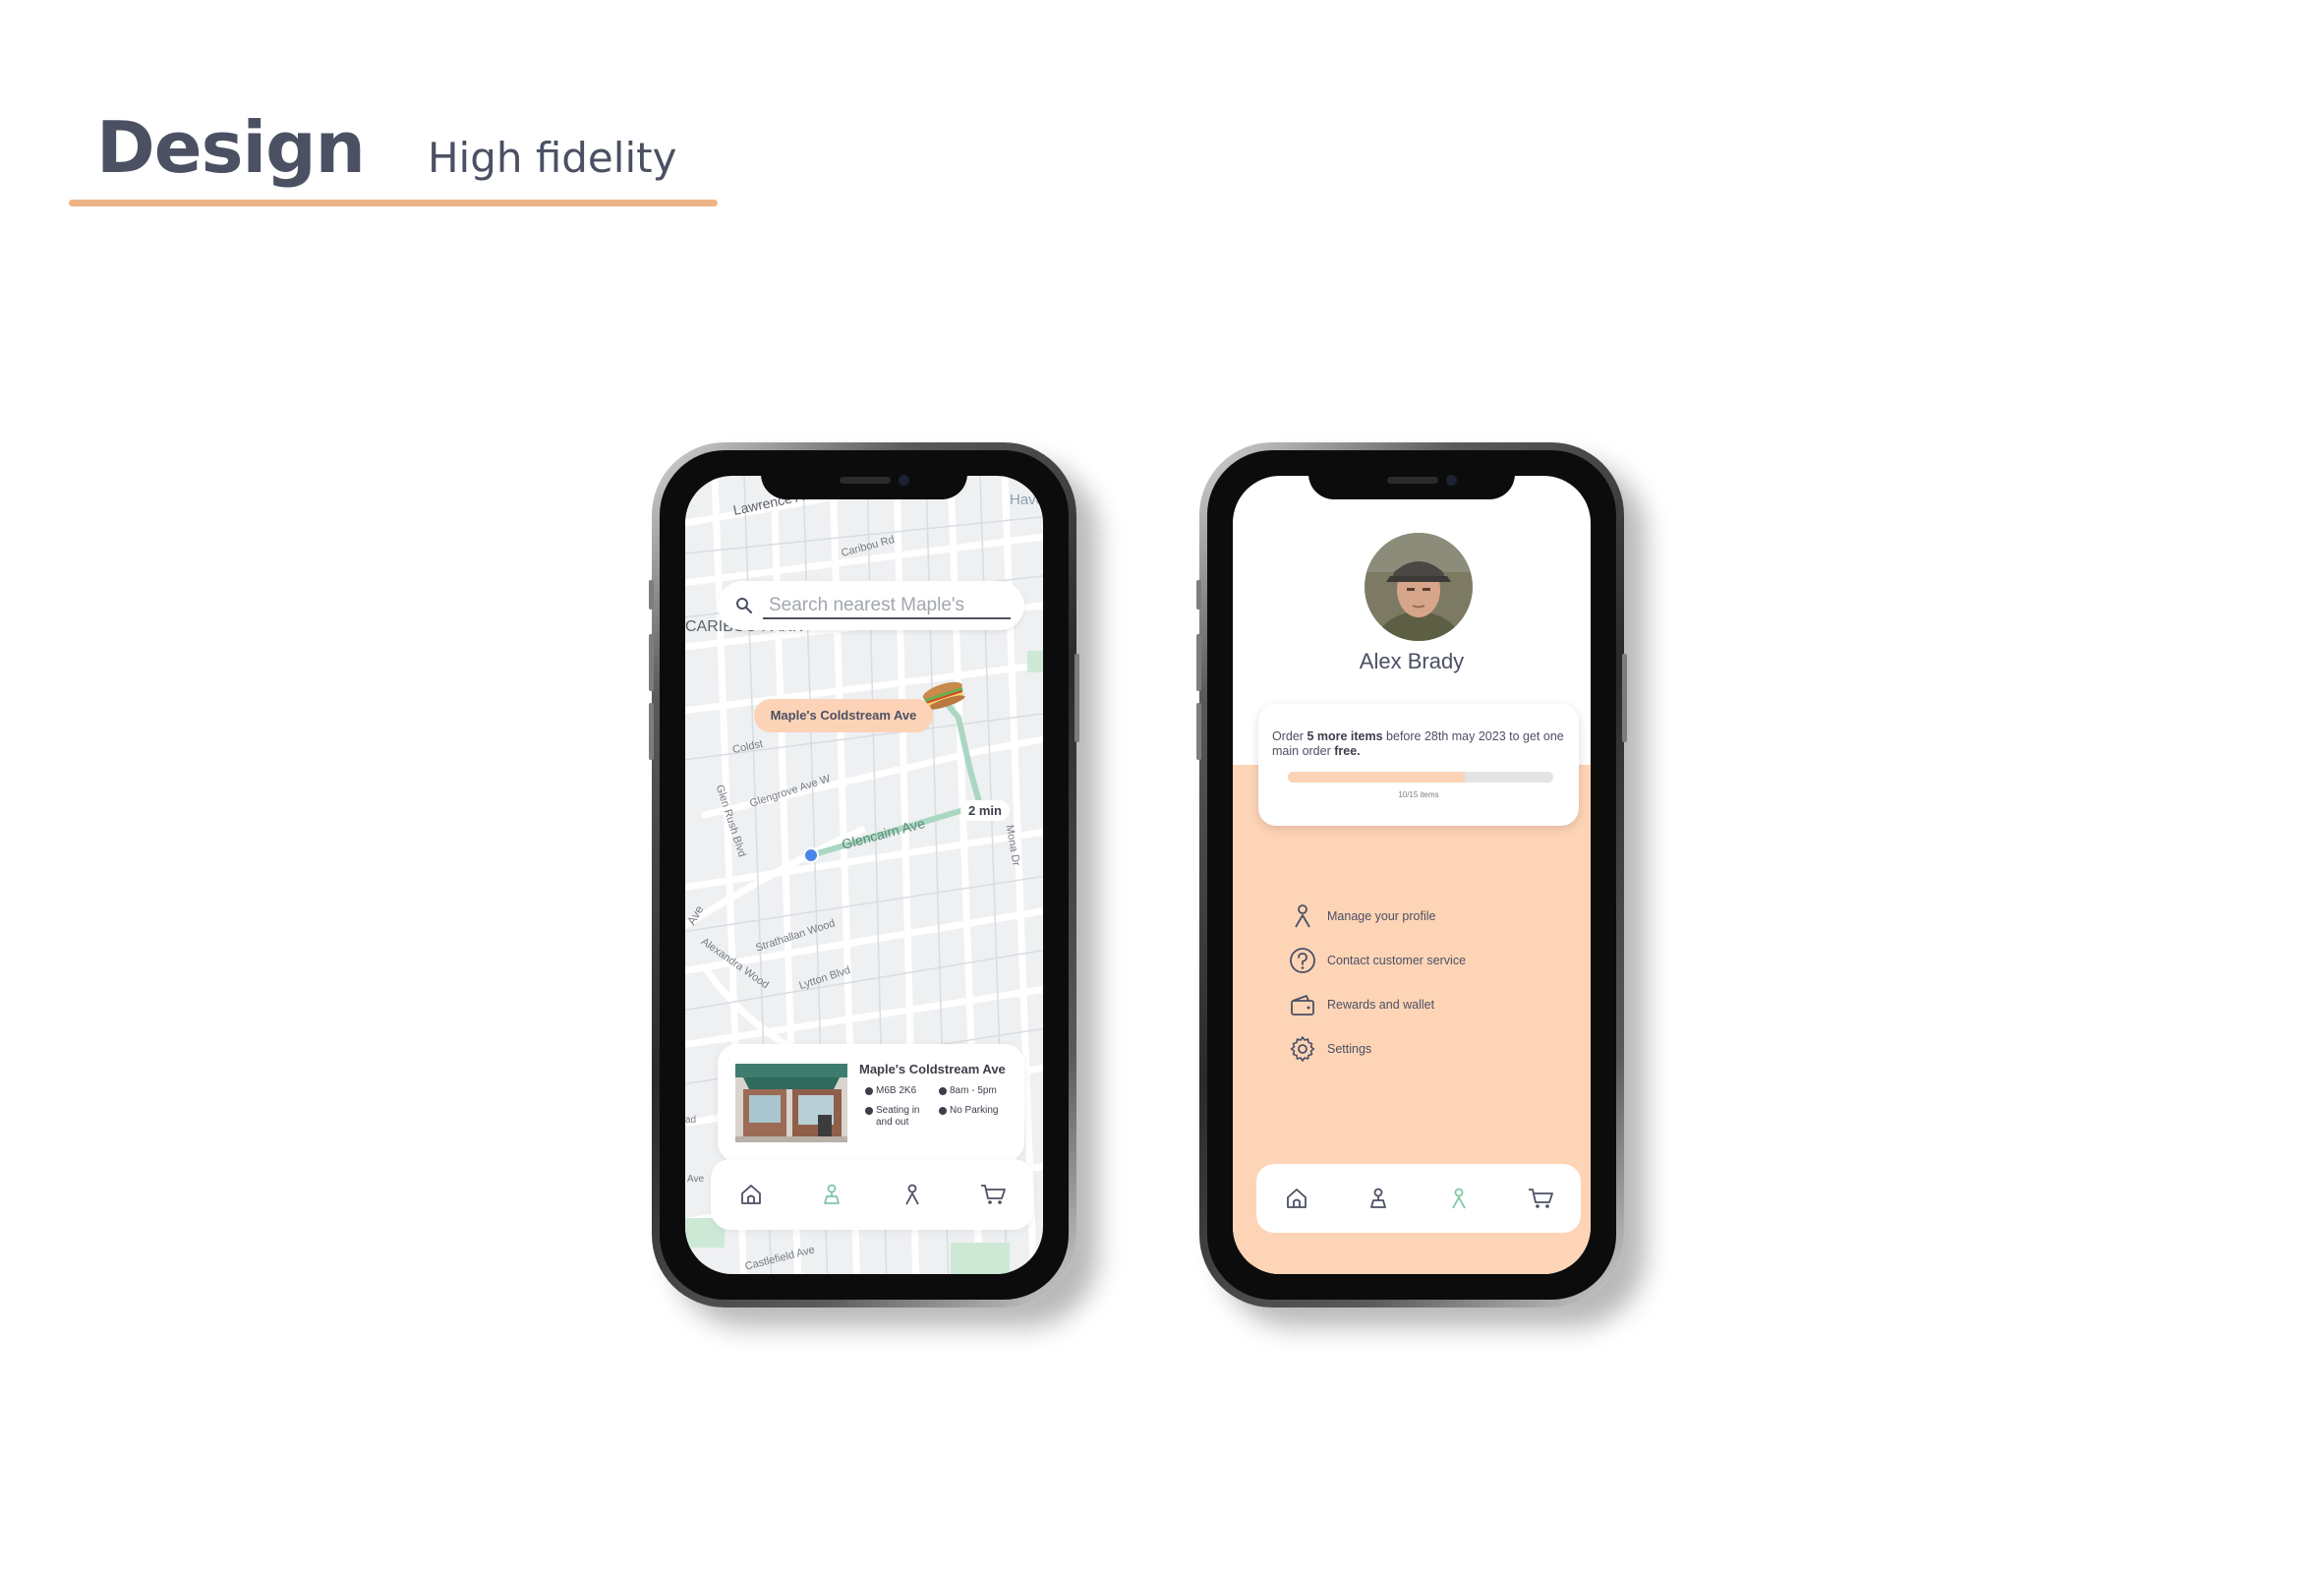 The image size is (2324, 1569). What do you see at coordinates (231, 148) in the screenshot?
I see `page-title: Design` at bounding box center [231, 148].